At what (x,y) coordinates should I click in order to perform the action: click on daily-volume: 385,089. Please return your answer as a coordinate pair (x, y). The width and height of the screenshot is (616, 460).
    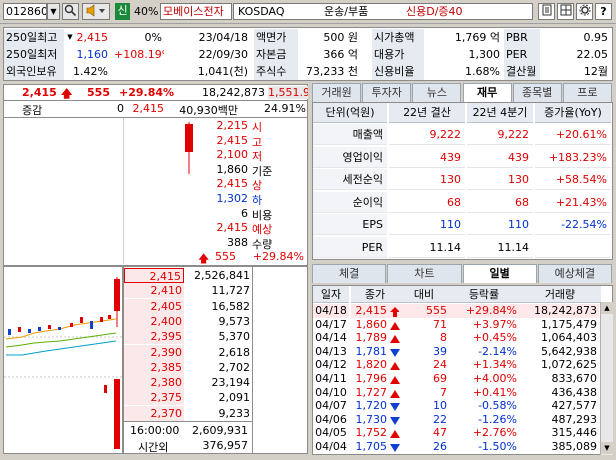
    Looking at the image, I should click on (574, 446).